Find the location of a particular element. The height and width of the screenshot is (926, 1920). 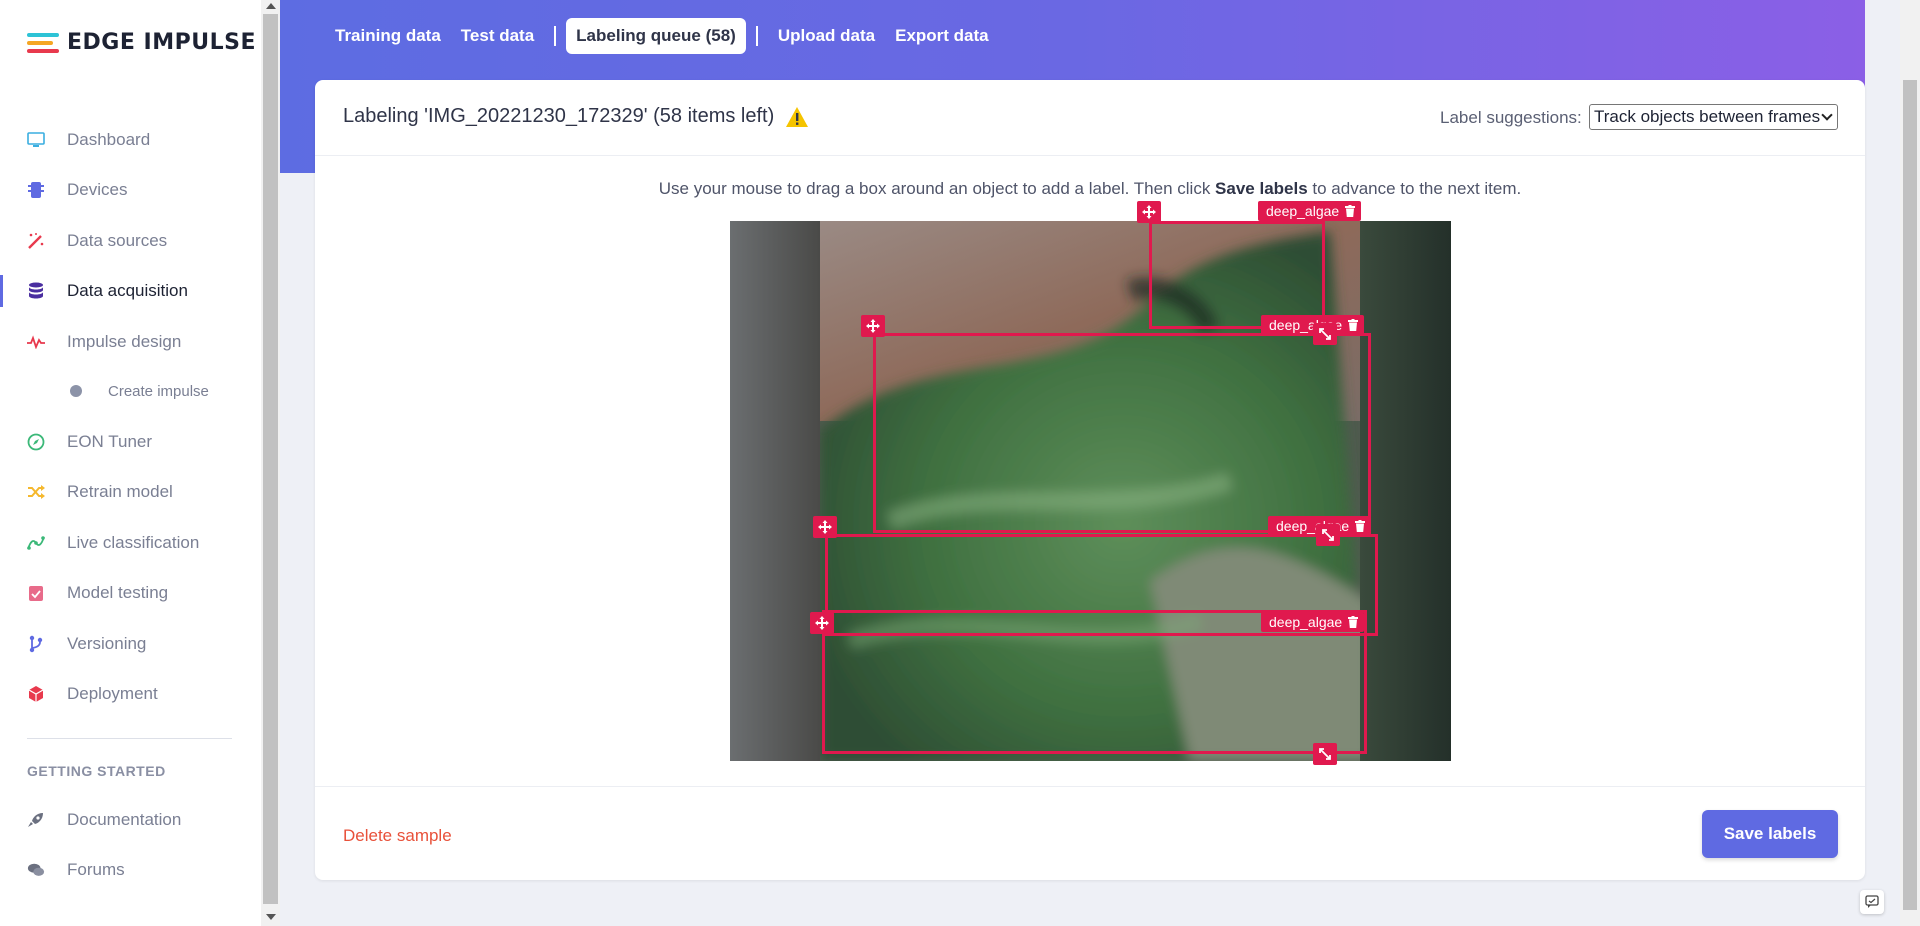

sidebar-item-deployment: Deployment is located at coordinates (130, 694).